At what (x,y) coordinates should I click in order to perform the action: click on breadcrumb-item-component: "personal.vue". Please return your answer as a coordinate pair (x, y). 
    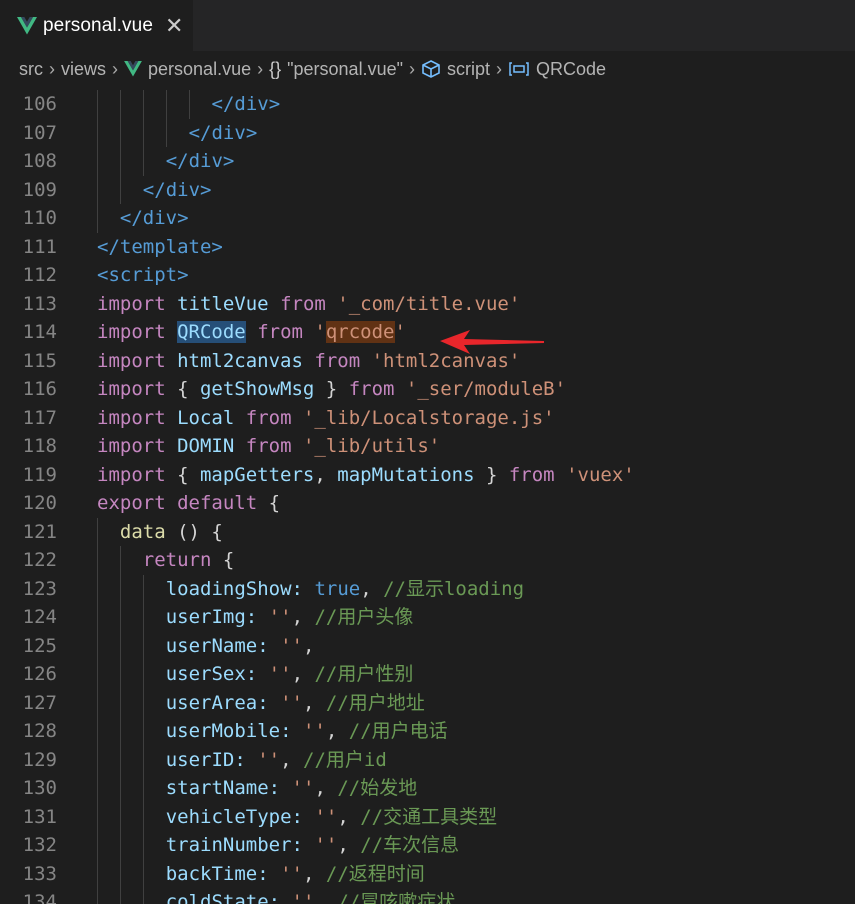
    Looking at the image, I should click on (345, 69).